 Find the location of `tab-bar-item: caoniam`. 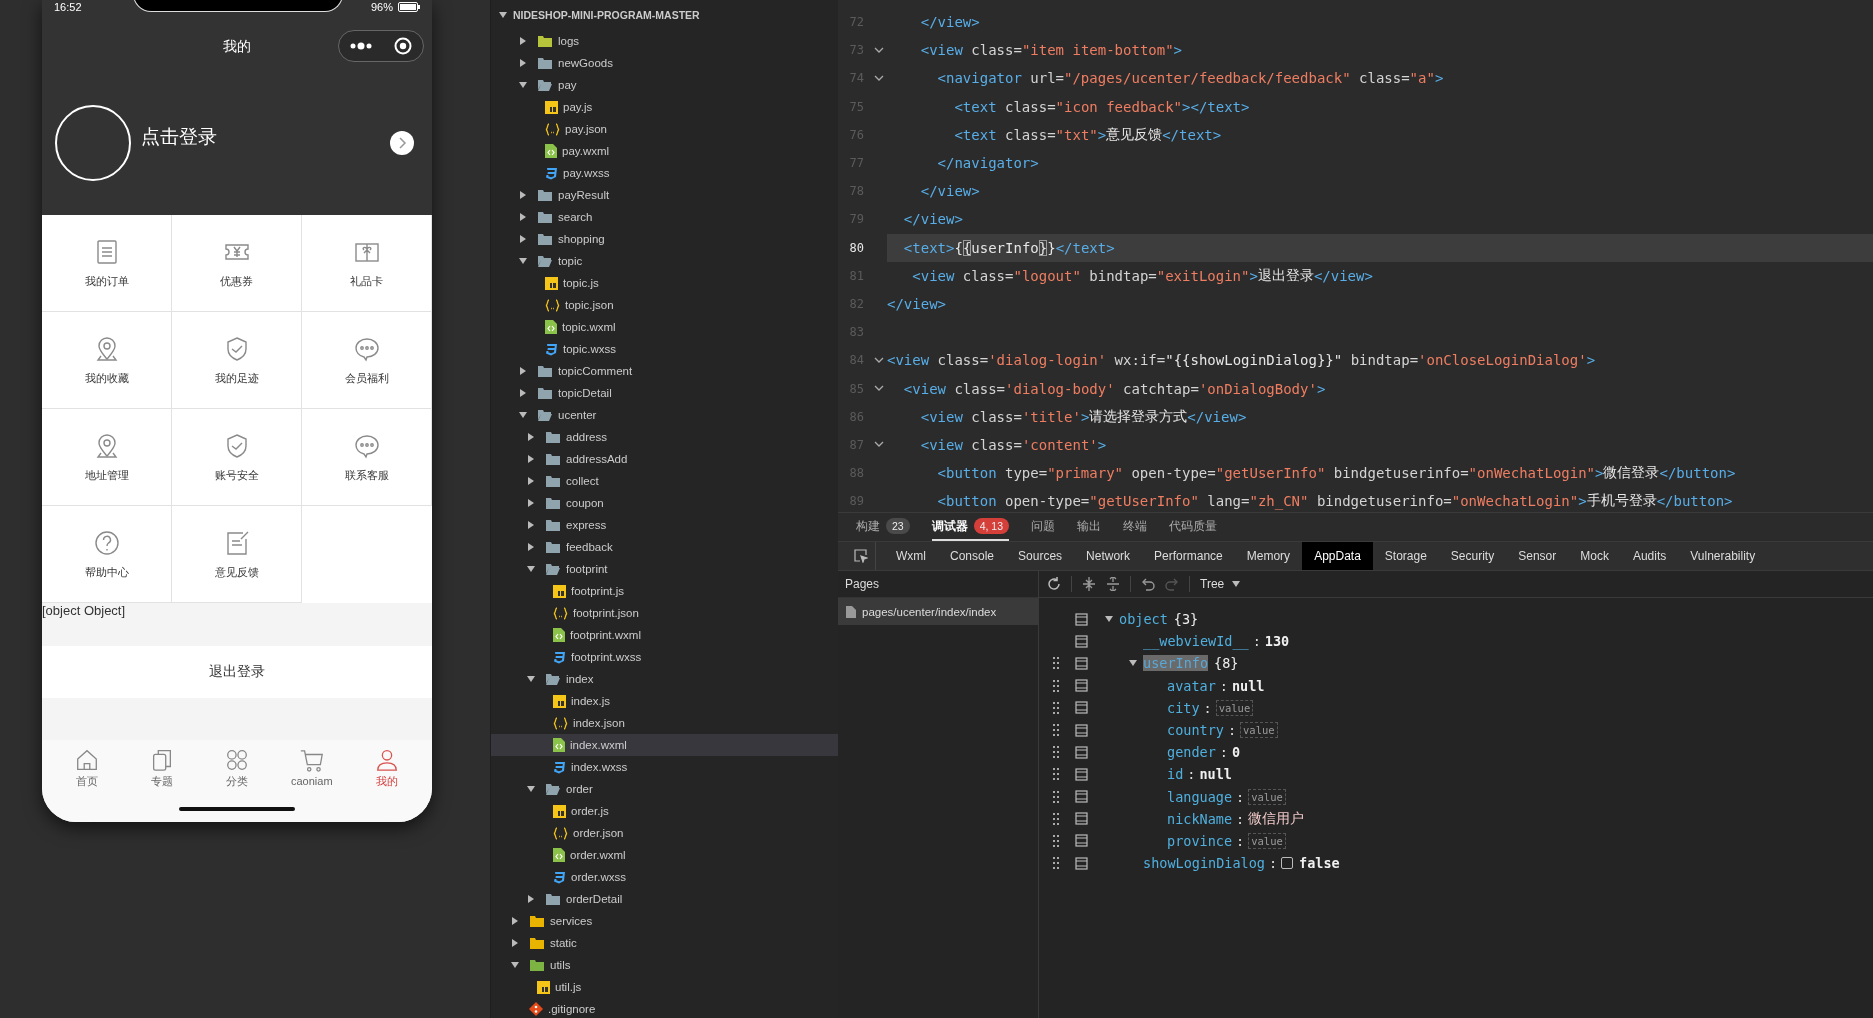

tab-bar-item: caoniam is located at coordinates (311, 767).